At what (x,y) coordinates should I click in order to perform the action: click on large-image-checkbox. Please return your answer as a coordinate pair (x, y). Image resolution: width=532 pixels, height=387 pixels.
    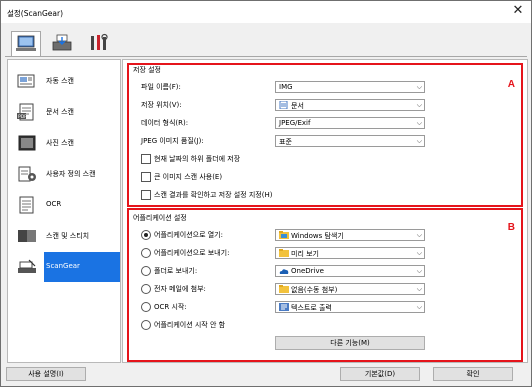
    Looking at the image, I should click on (146, 177).